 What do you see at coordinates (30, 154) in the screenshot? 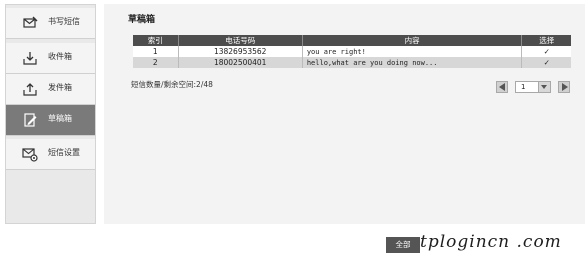
I see `sms-settings-icon` at bounding box center [30, 154].